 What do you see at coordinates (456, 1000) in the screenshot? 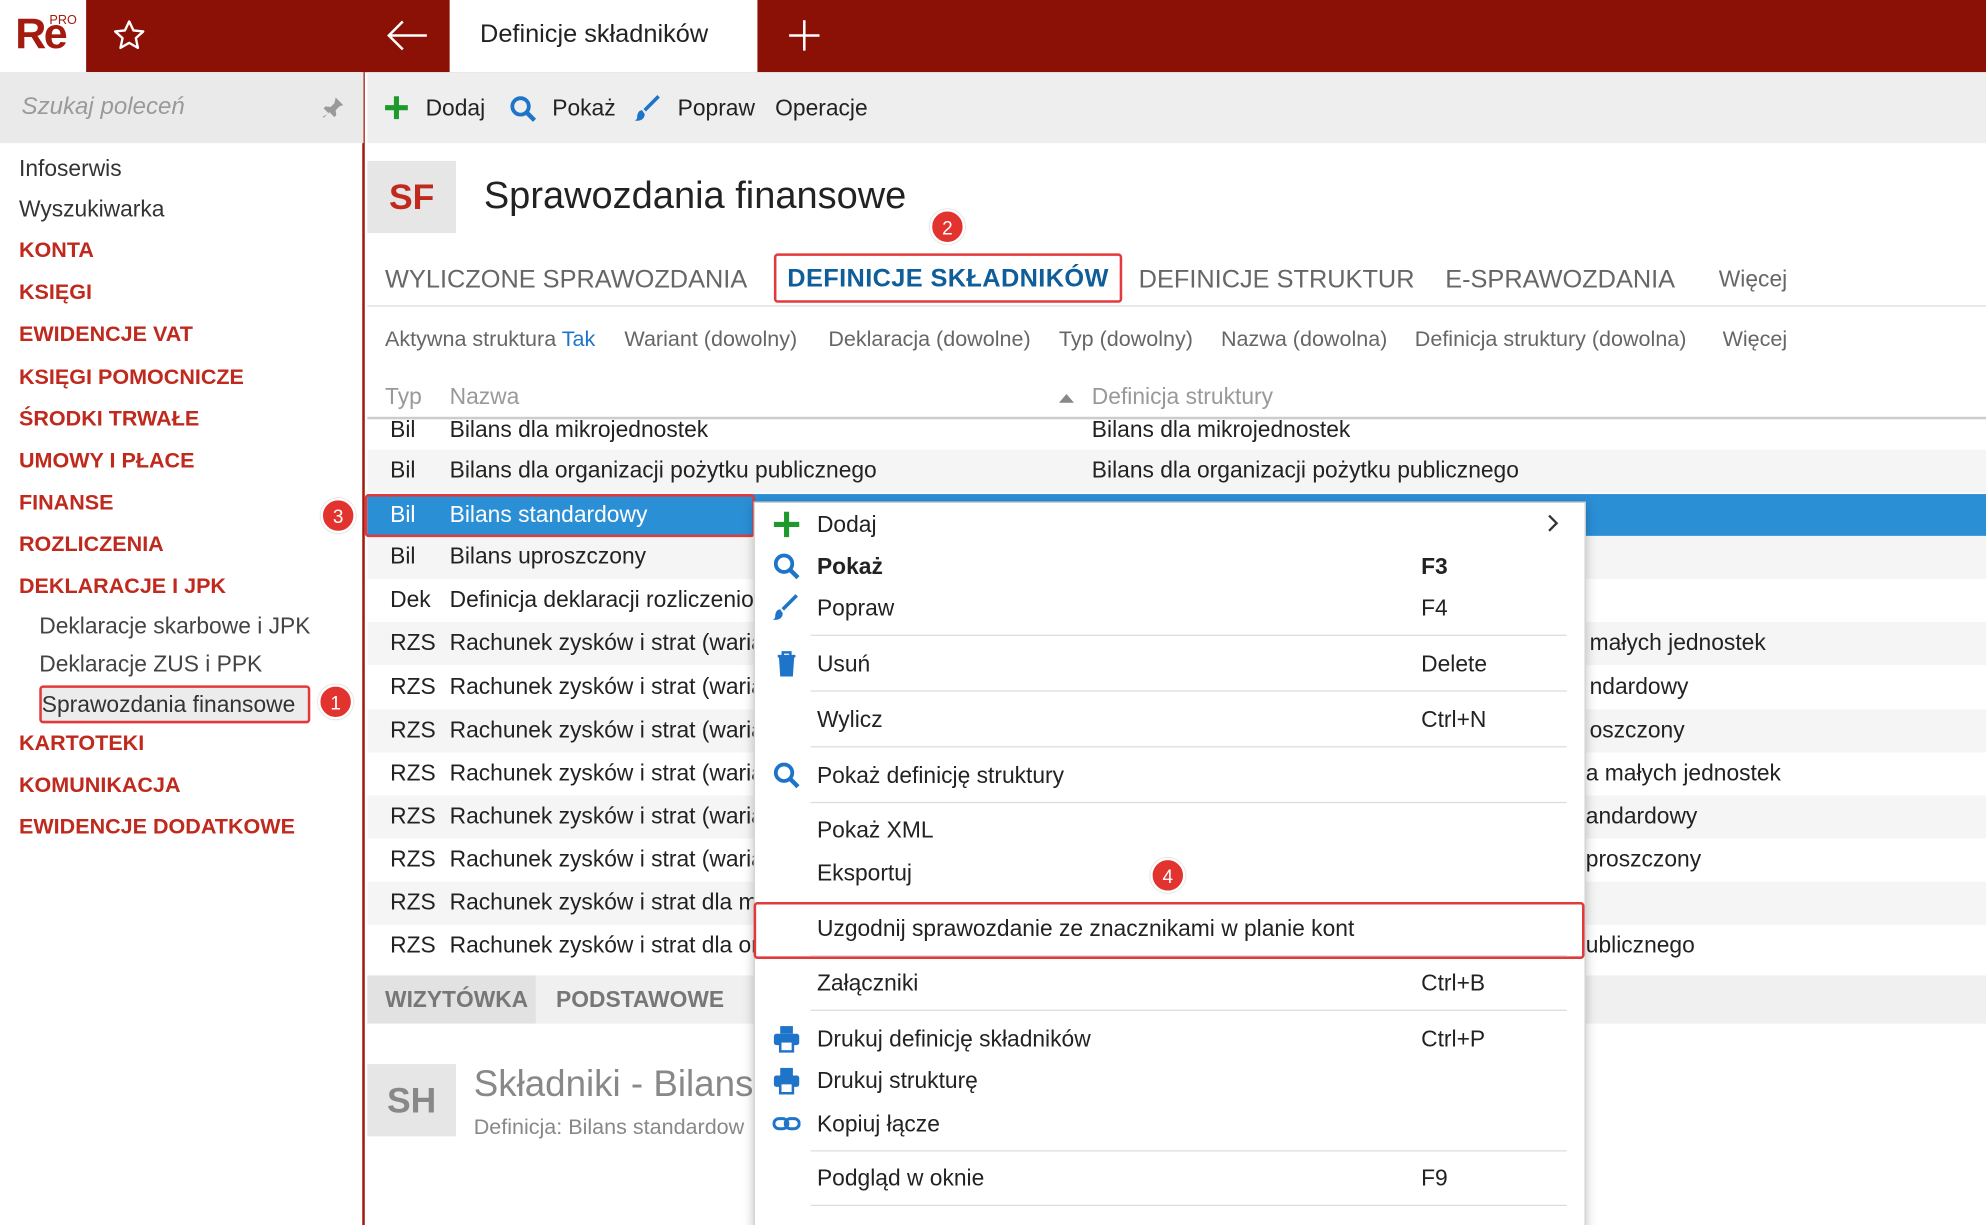
I see `tab-wizytowka: WIZYTÓWKA` at bounding box center [456, 1000].